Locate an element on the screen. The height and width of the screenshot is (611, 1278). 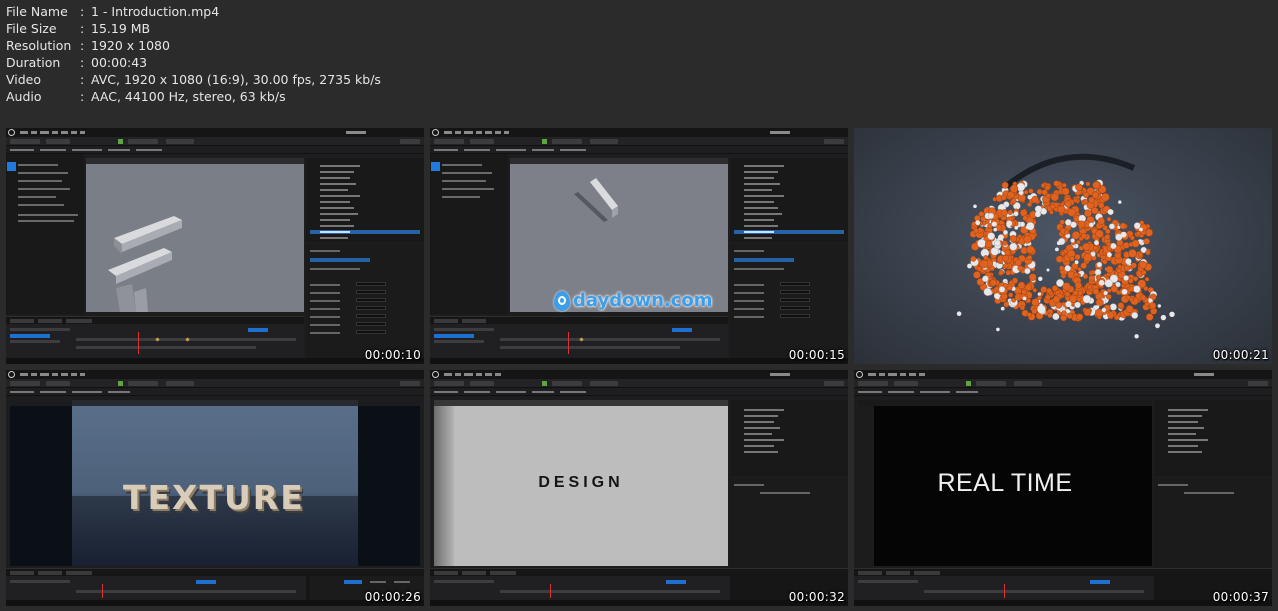
timestamp-label: 00:00:32 is located at coordinates (816, 597).